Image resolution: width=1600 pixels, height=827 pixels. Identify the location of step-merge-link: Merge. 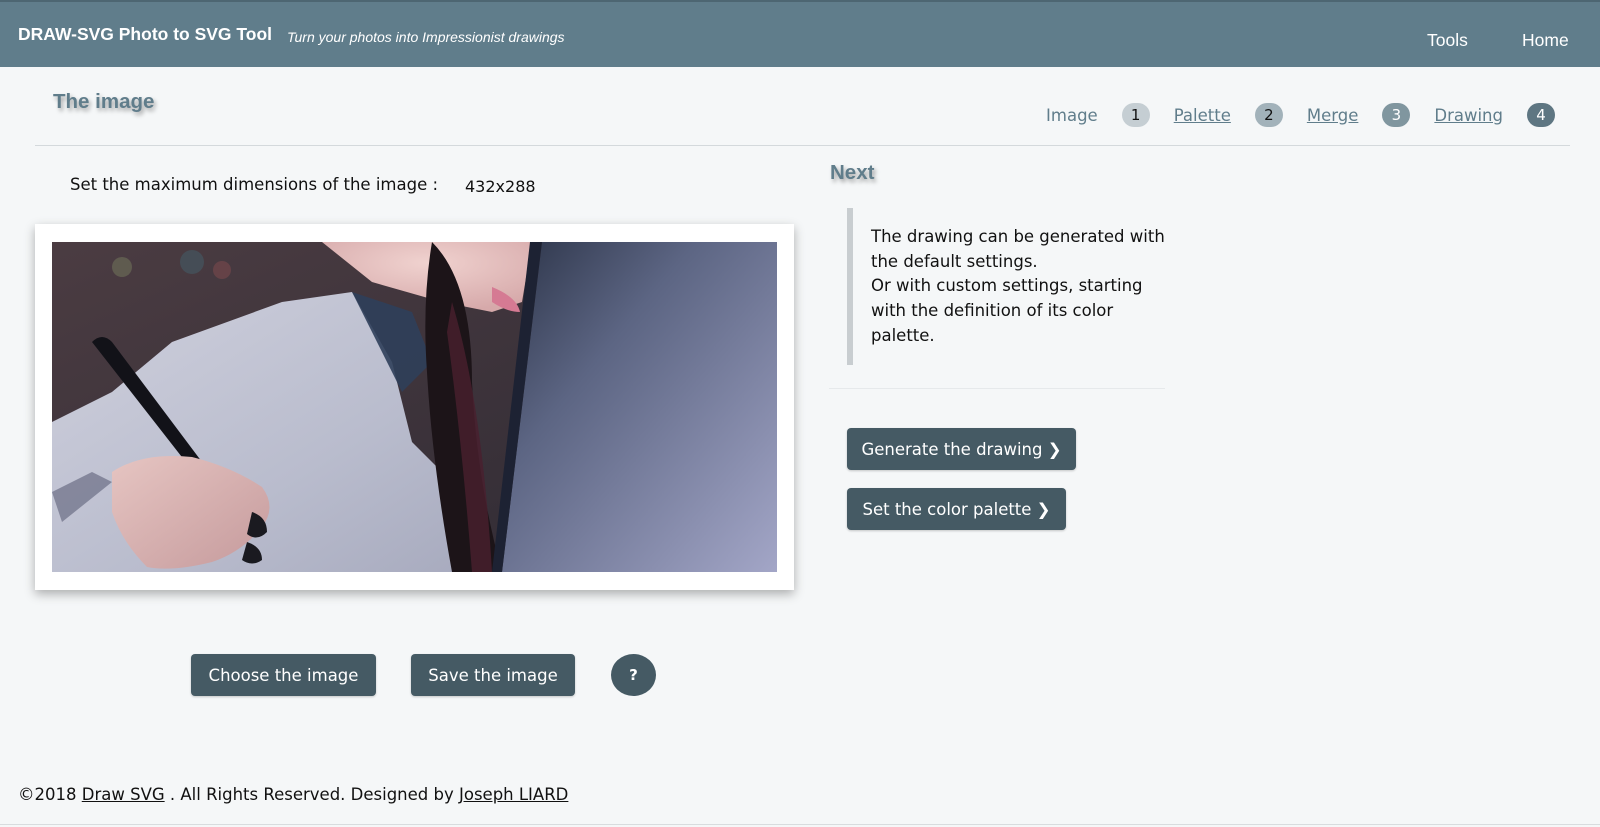
(1333, 115).